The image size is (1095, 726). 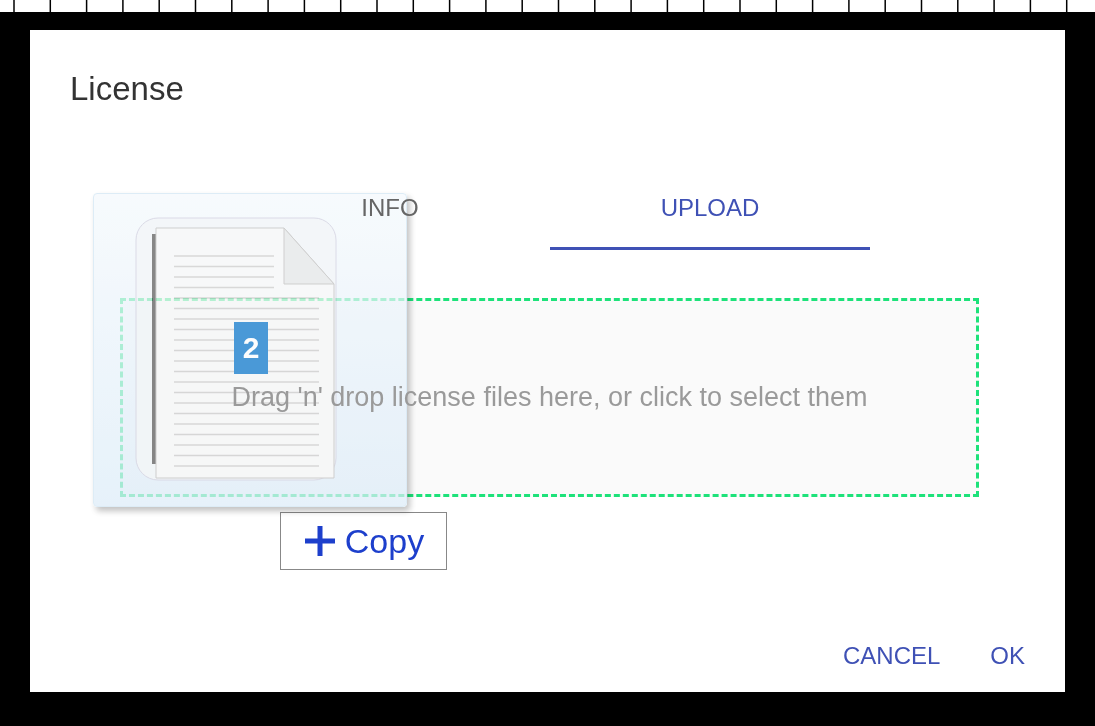 I want to click on tab: UPLOAD, so click(x=710, y=219).